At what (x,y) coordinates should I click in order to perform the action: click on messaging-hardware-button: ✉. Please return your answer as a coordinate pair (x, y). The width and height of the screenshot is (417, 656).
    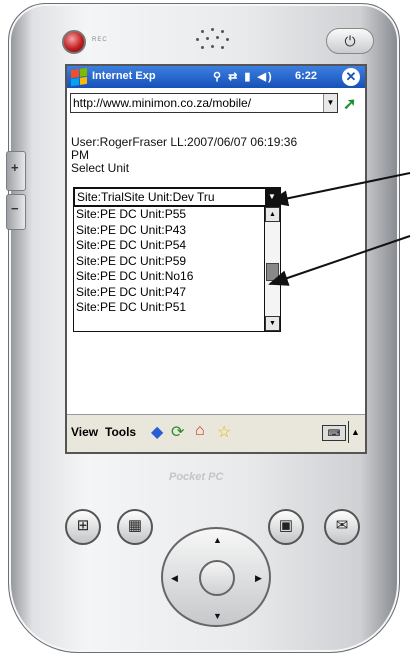
    Looking at the image, I should click on (342, 527).